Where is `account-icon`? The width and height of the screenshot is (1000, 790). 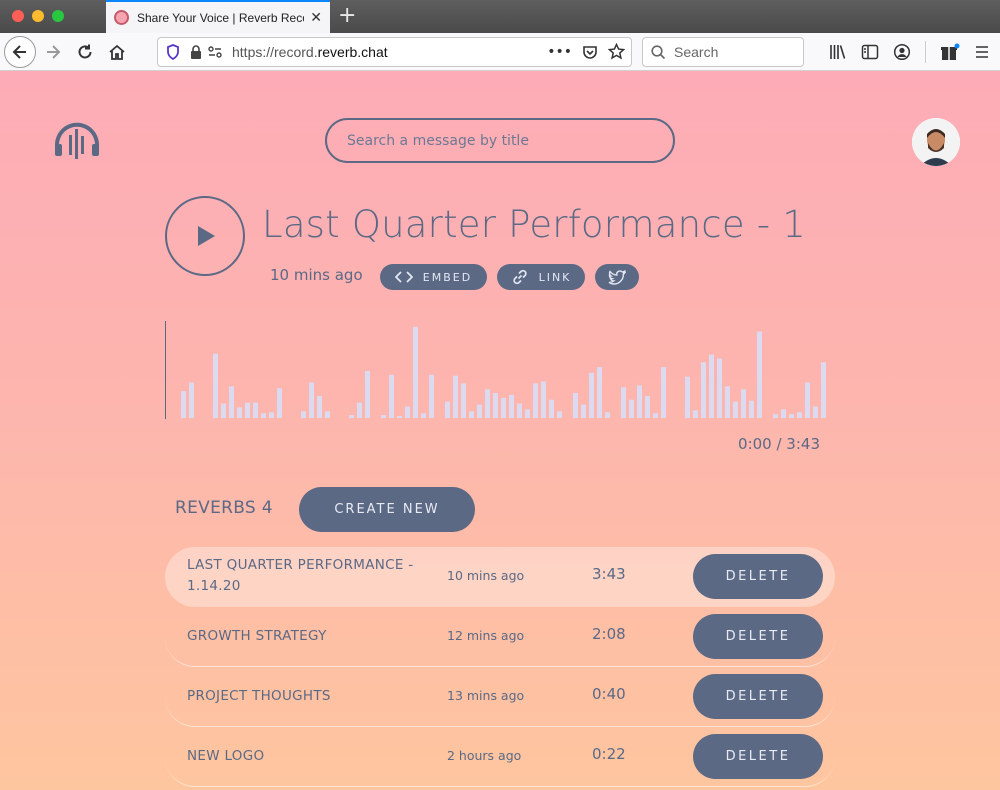 account-icon is located at coordinates (902, 52).